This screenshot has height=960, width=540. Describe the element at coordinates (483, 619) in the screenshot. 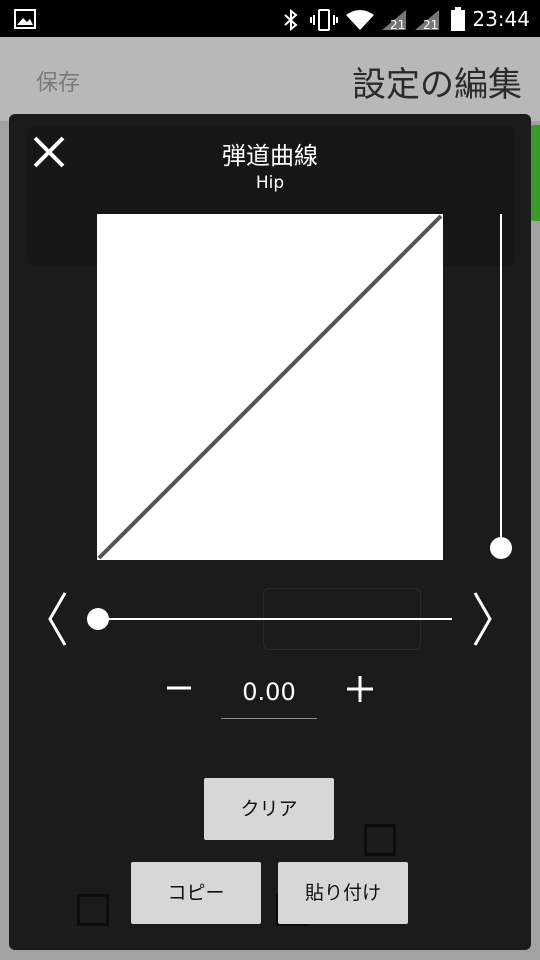

I see `chevron-right-icon` at that location.